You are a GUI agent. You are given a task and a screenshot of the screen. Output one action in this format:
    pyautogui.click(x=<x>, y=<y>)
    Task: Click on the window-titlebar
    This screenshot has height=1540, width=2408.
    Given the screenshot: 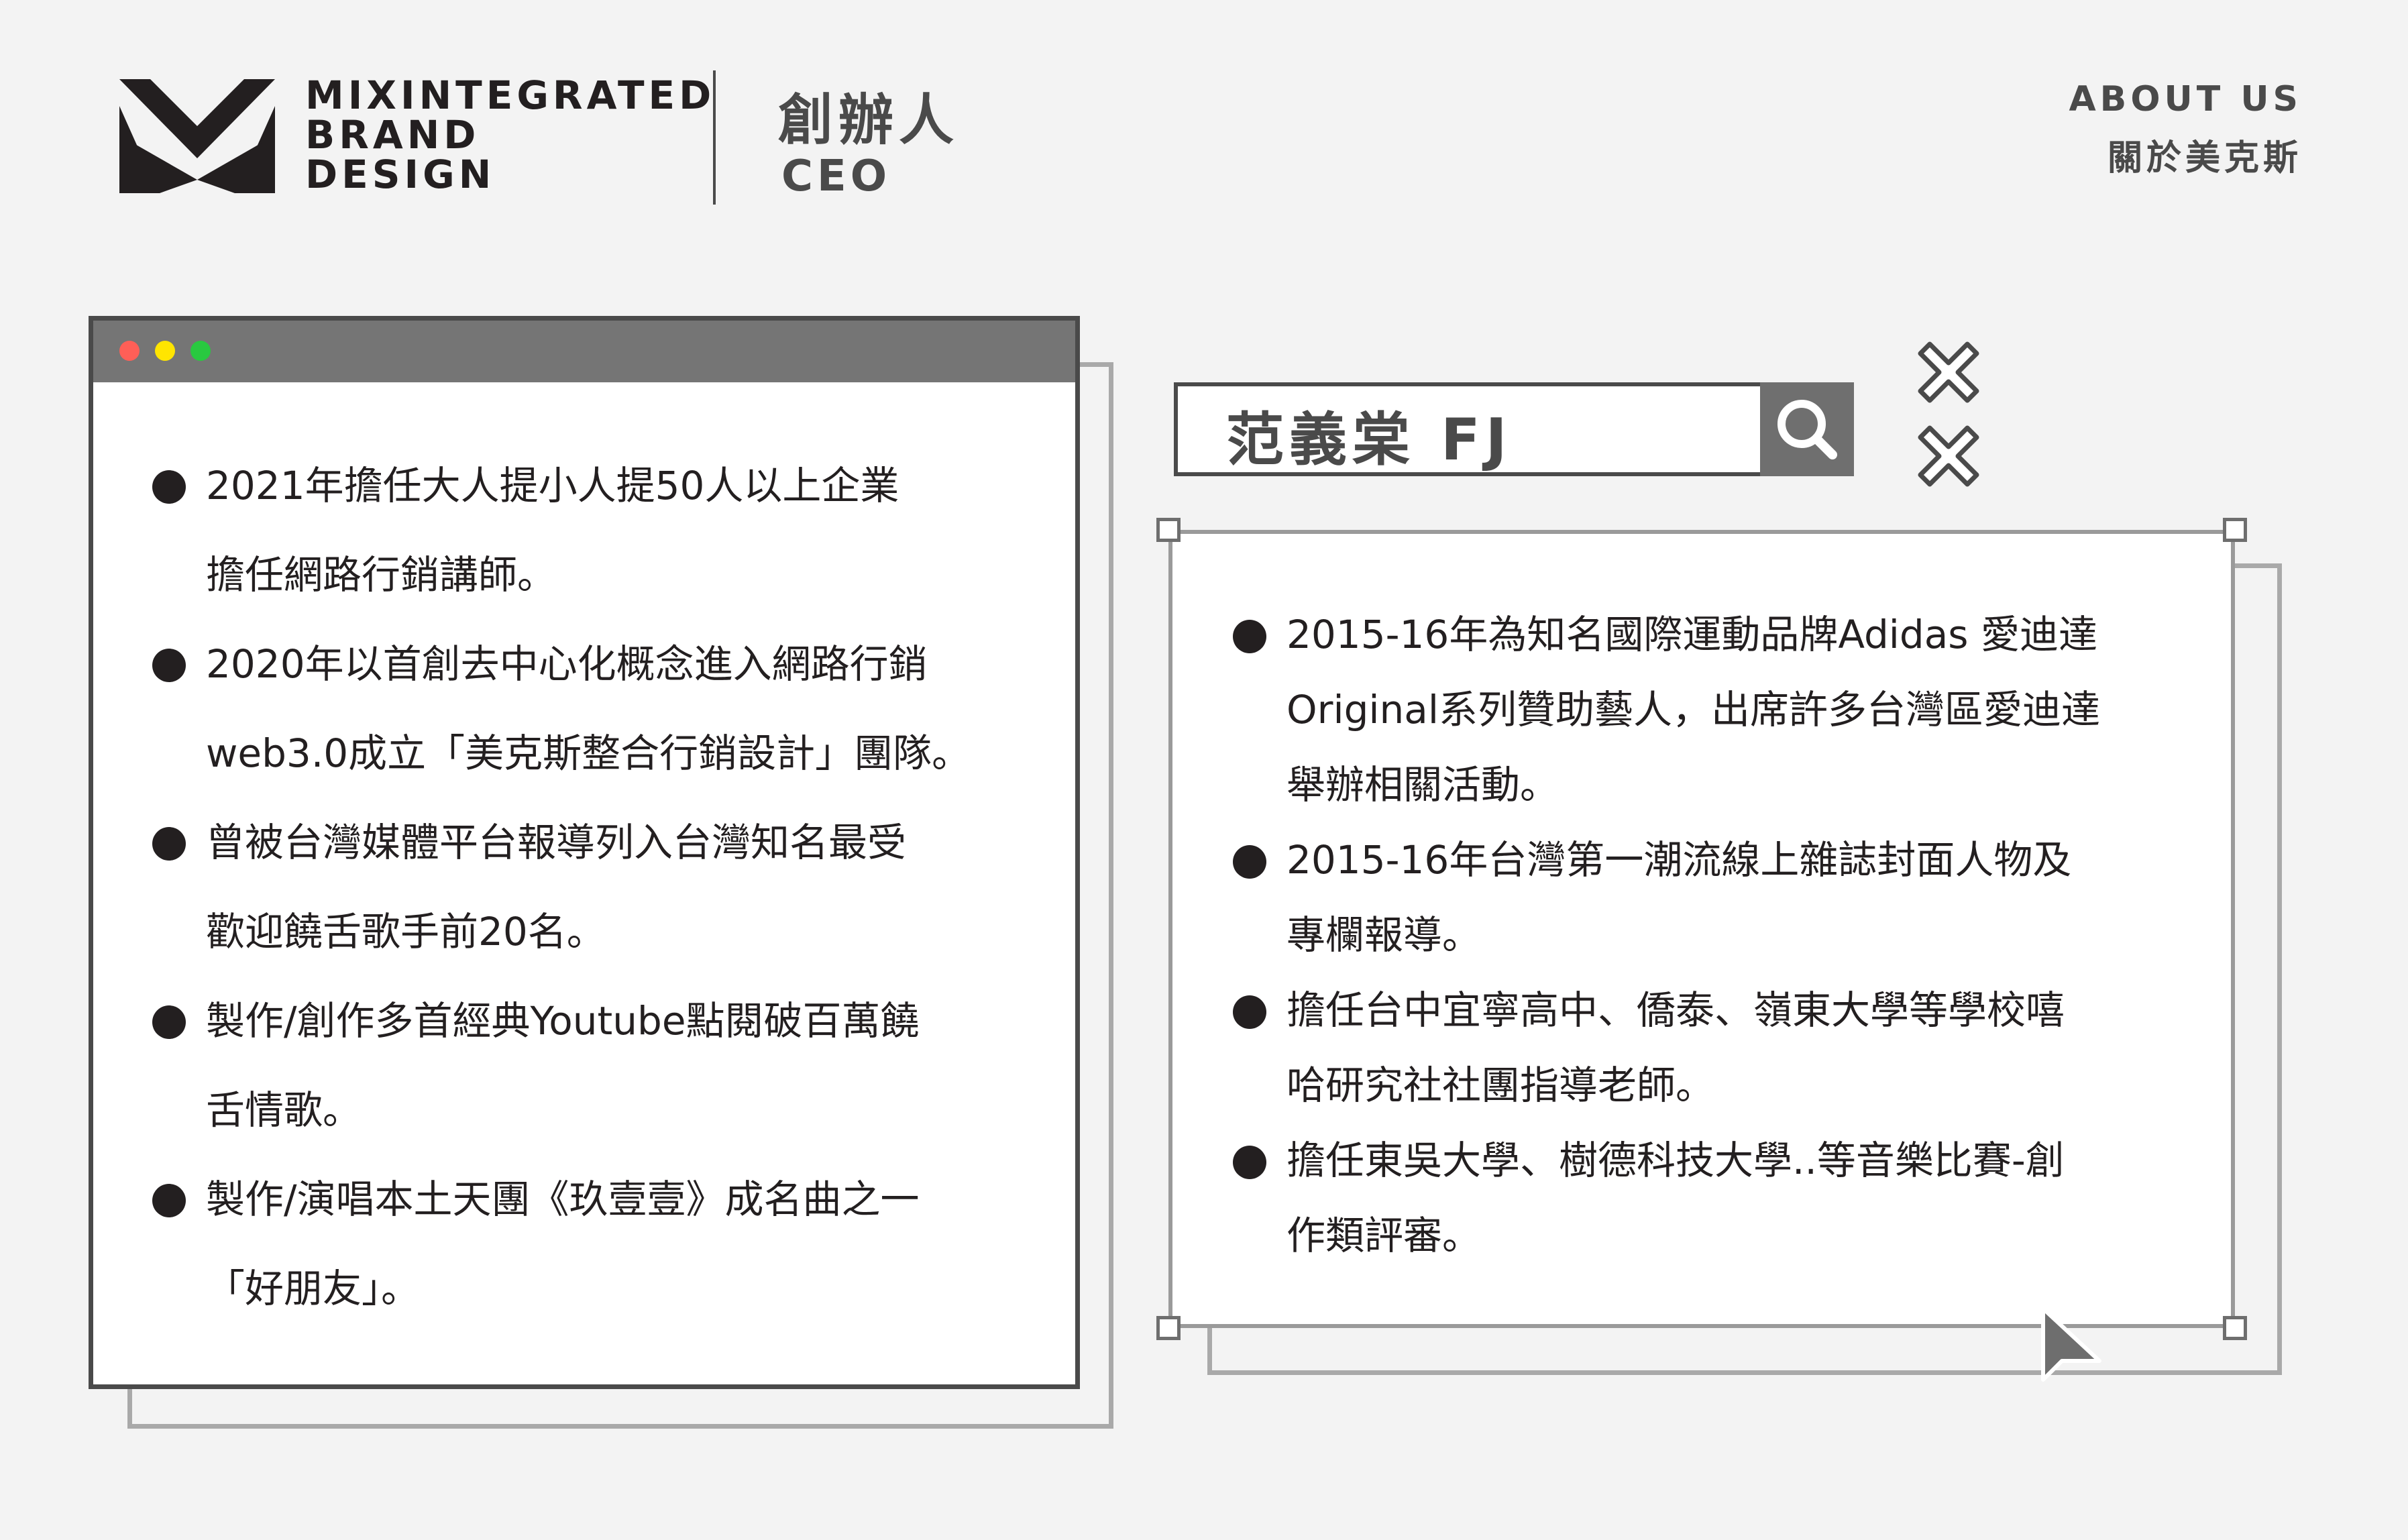 What is the action you would take?
    pyautogui.click(x=584, y=352)
    